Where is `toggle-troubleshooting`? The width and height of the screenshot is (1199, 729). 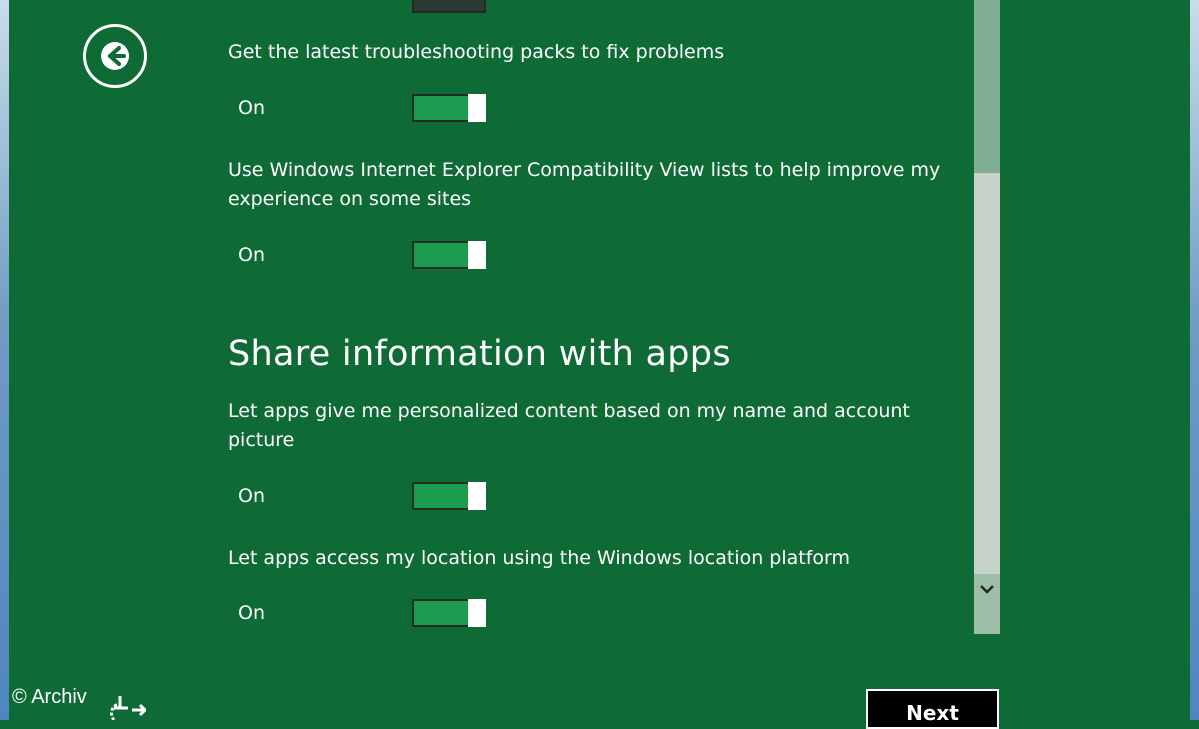 toggle-troubleshooting is located at coordinates (449, 108).